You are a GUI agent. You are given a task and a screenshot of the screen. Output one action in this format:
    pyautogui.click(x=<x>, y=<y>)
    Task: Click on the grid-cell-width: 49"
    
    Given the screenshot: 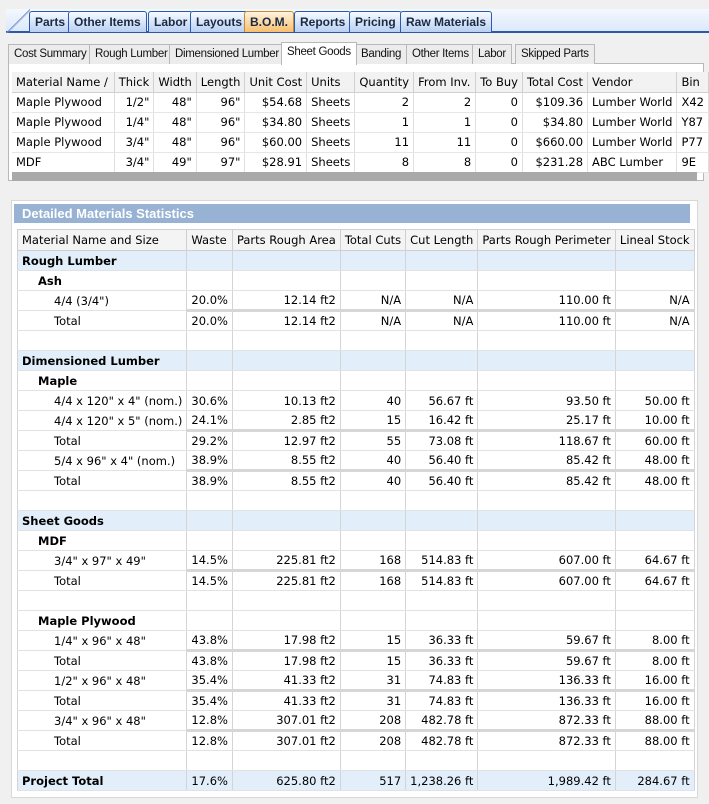 What is the action you would take?
    pyautogui.click(x=175, y=162)
    